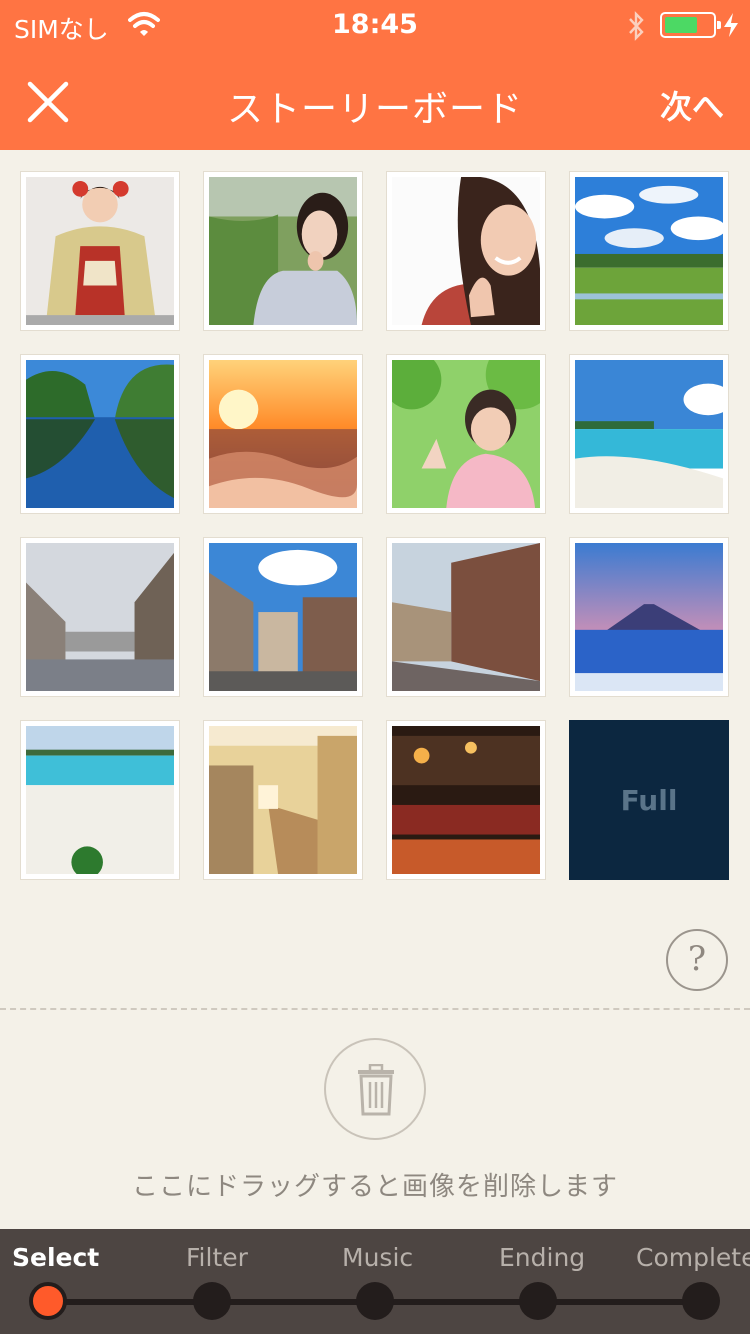  I want to click on step-label-select: Select, so click(55, 1257).